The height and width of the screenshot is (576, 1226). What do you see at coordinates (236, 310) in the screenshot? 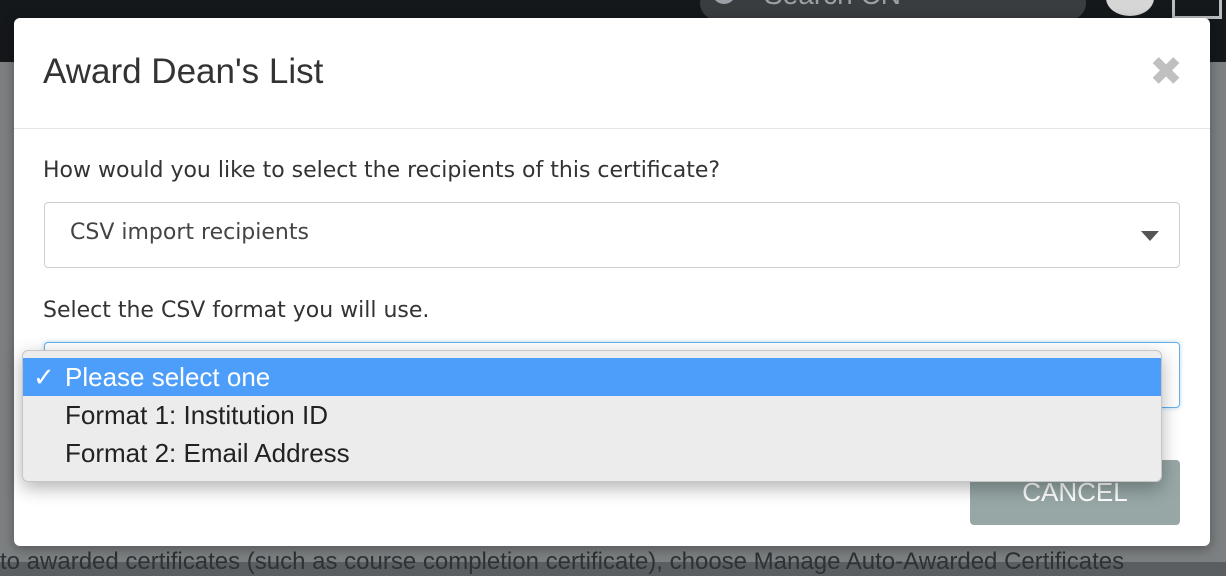
I see `csv-format-label: Select the CSV format you will use.` at bounding box center [236, 310].